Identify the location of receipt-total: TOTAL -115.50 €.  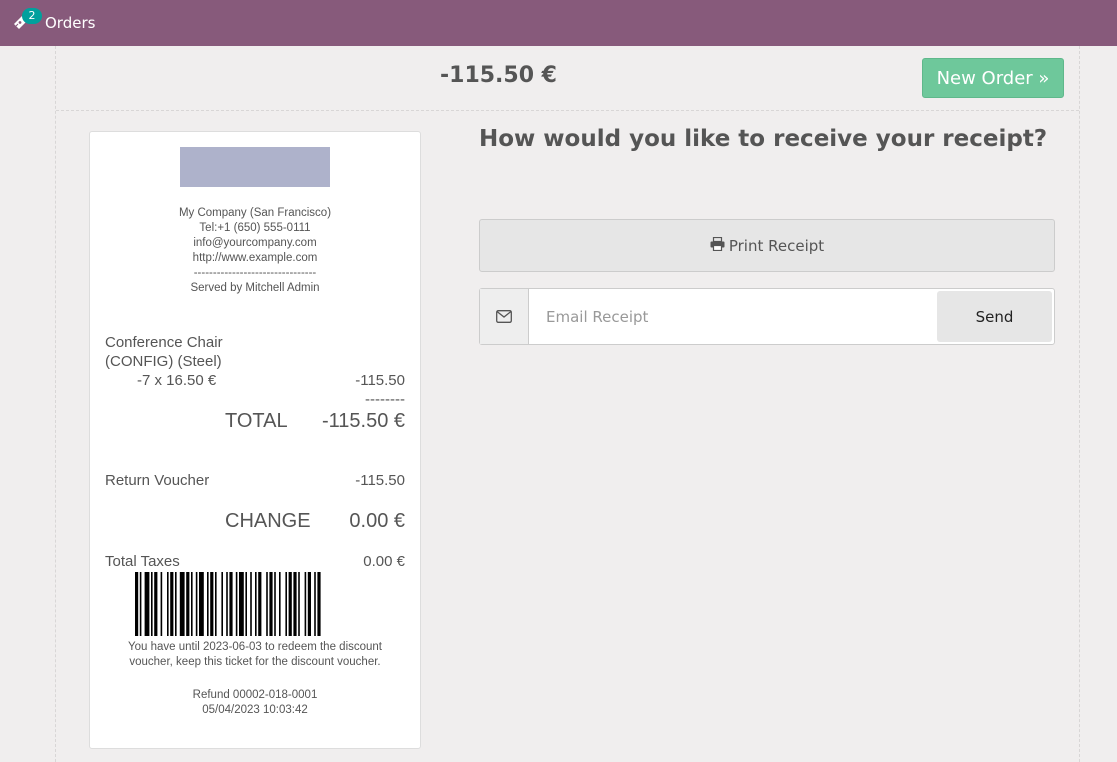
(255, 424).